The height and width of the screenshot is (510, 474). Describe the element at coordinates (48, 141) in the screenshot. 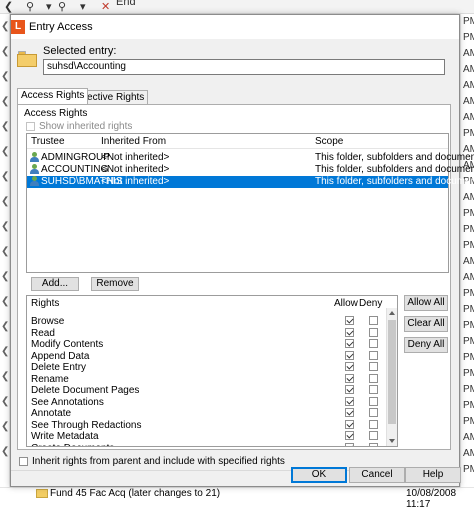

I see `trustee-column-header: Trustee` at that location.